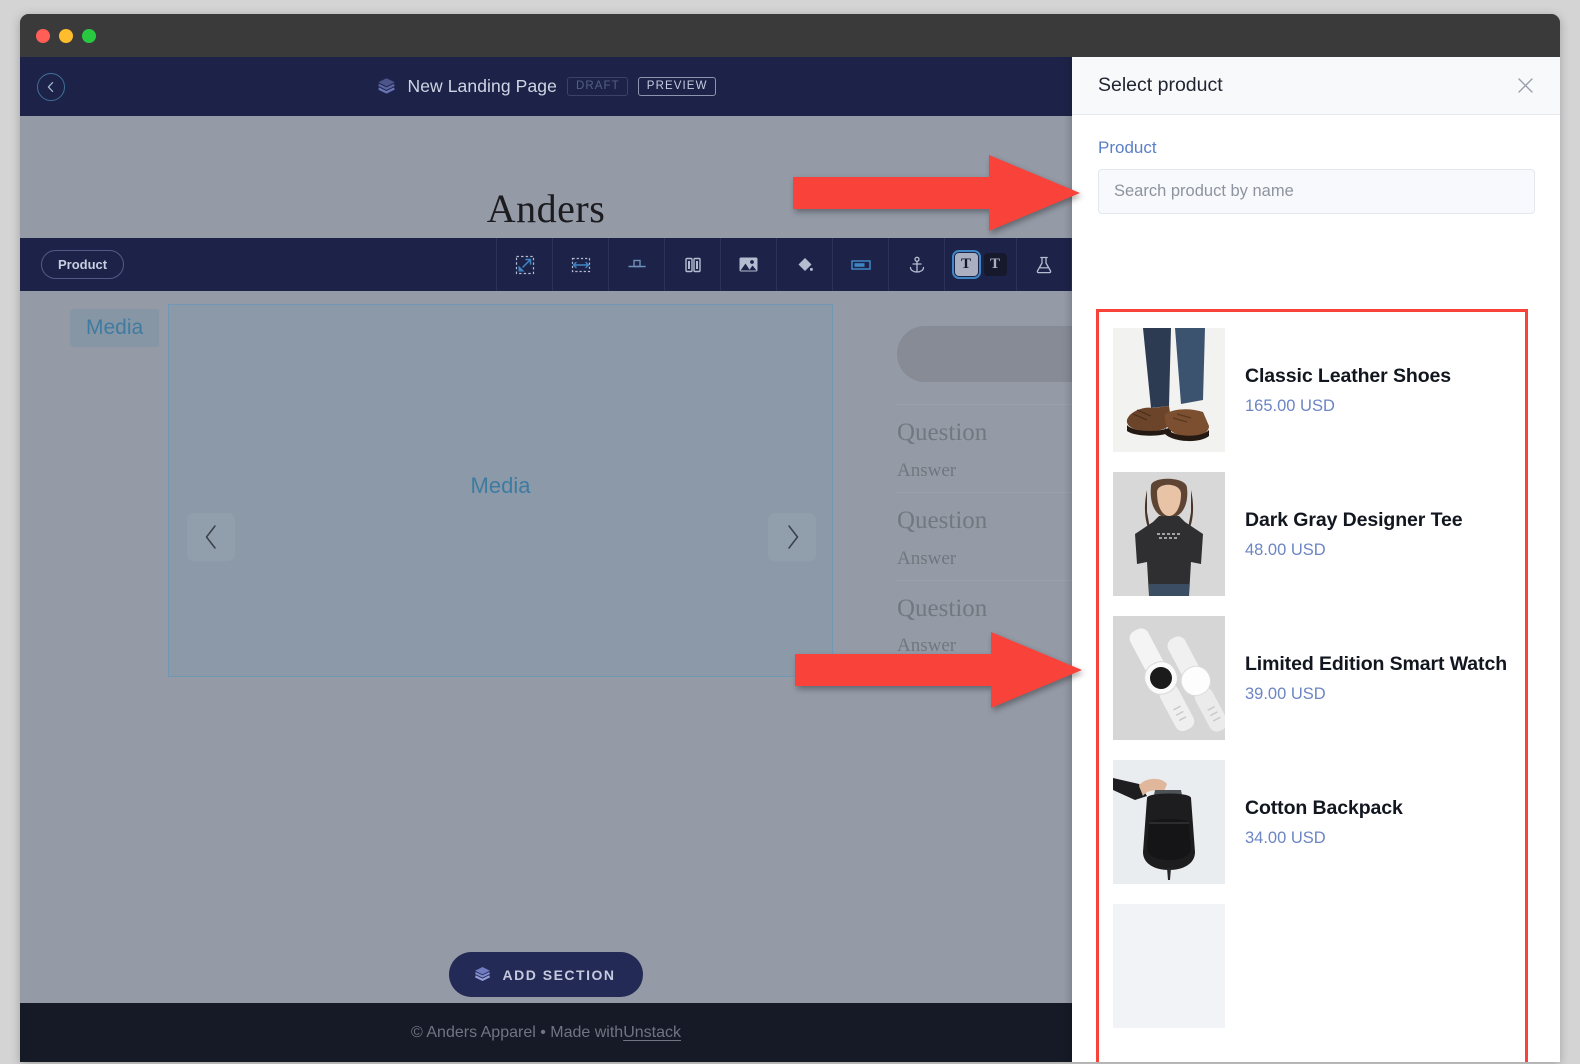  I want to click on tool-experiment, so click(1044, 264).